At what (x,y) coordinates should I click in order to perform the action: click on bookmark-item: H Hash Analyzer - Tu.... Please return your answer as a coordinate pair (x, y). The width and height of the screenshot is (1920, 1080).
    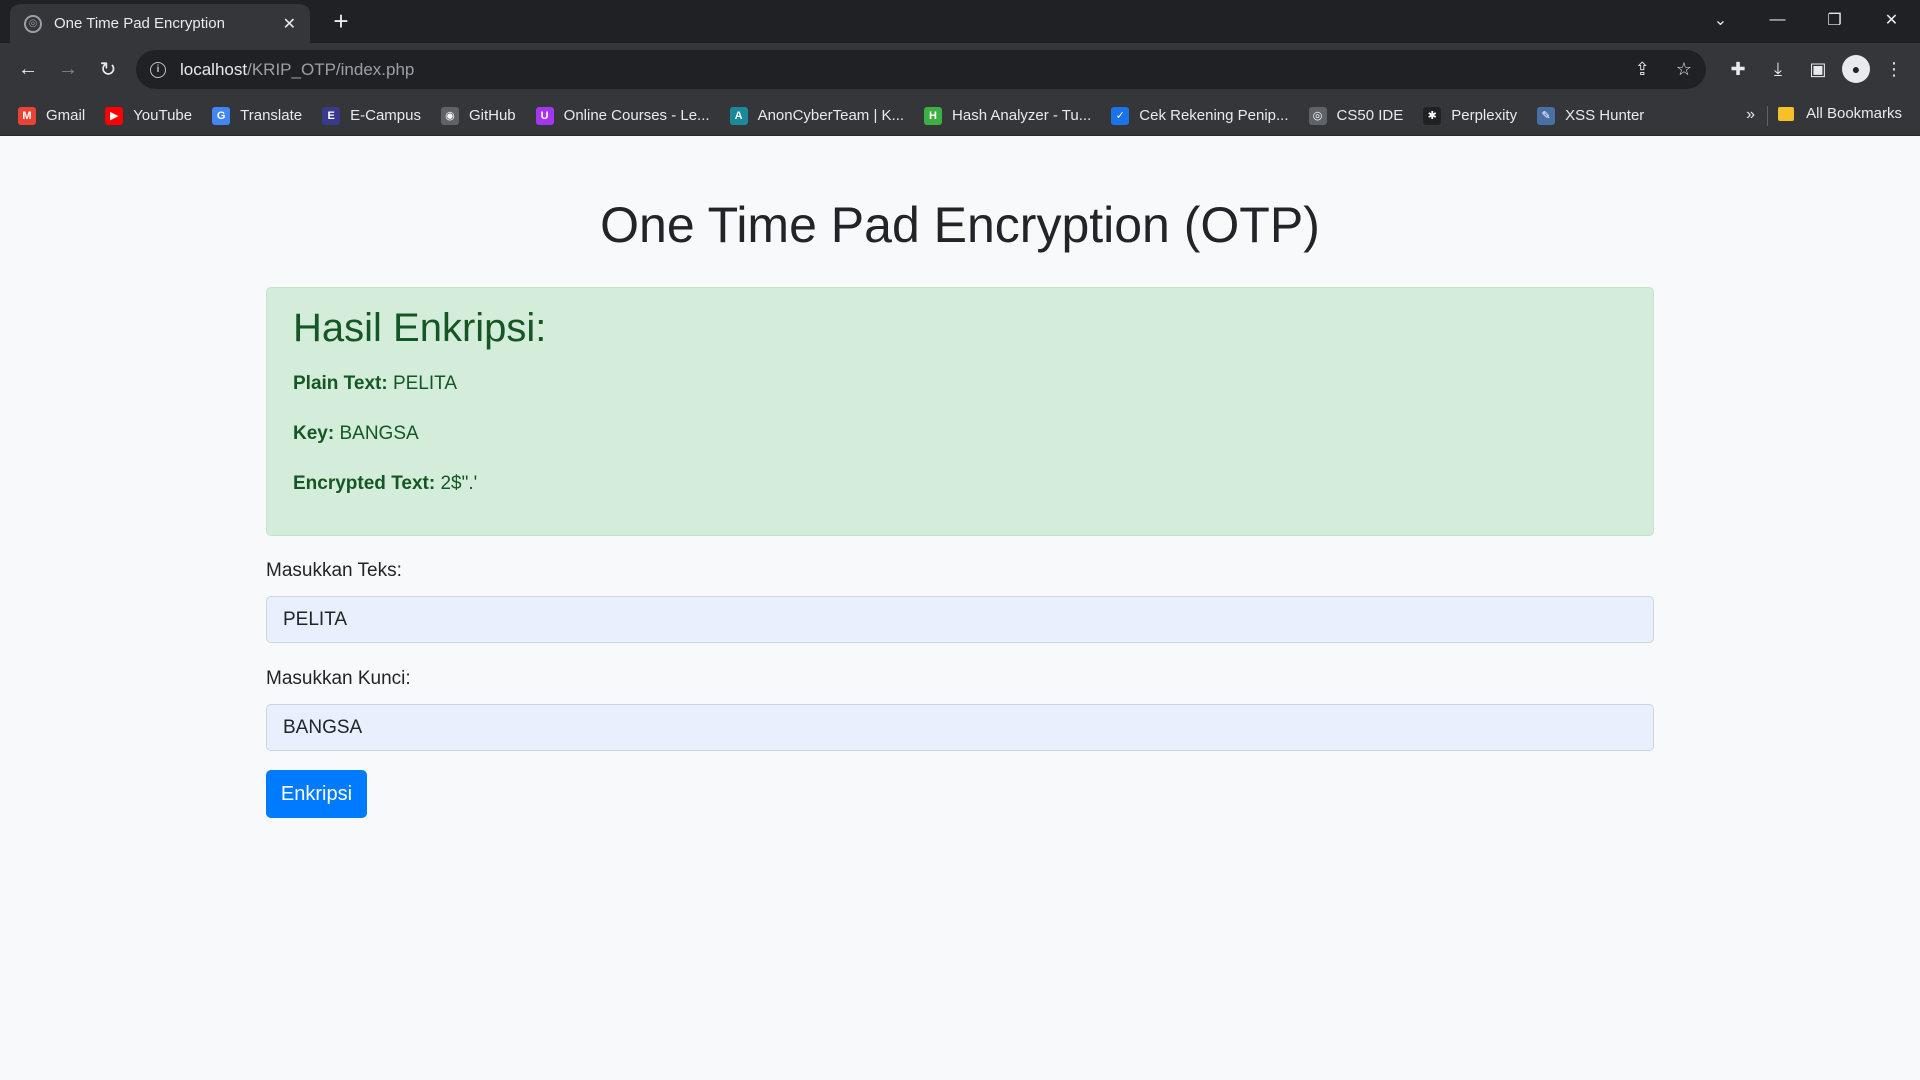
    Looking at the image, I should click on (1008, 115).